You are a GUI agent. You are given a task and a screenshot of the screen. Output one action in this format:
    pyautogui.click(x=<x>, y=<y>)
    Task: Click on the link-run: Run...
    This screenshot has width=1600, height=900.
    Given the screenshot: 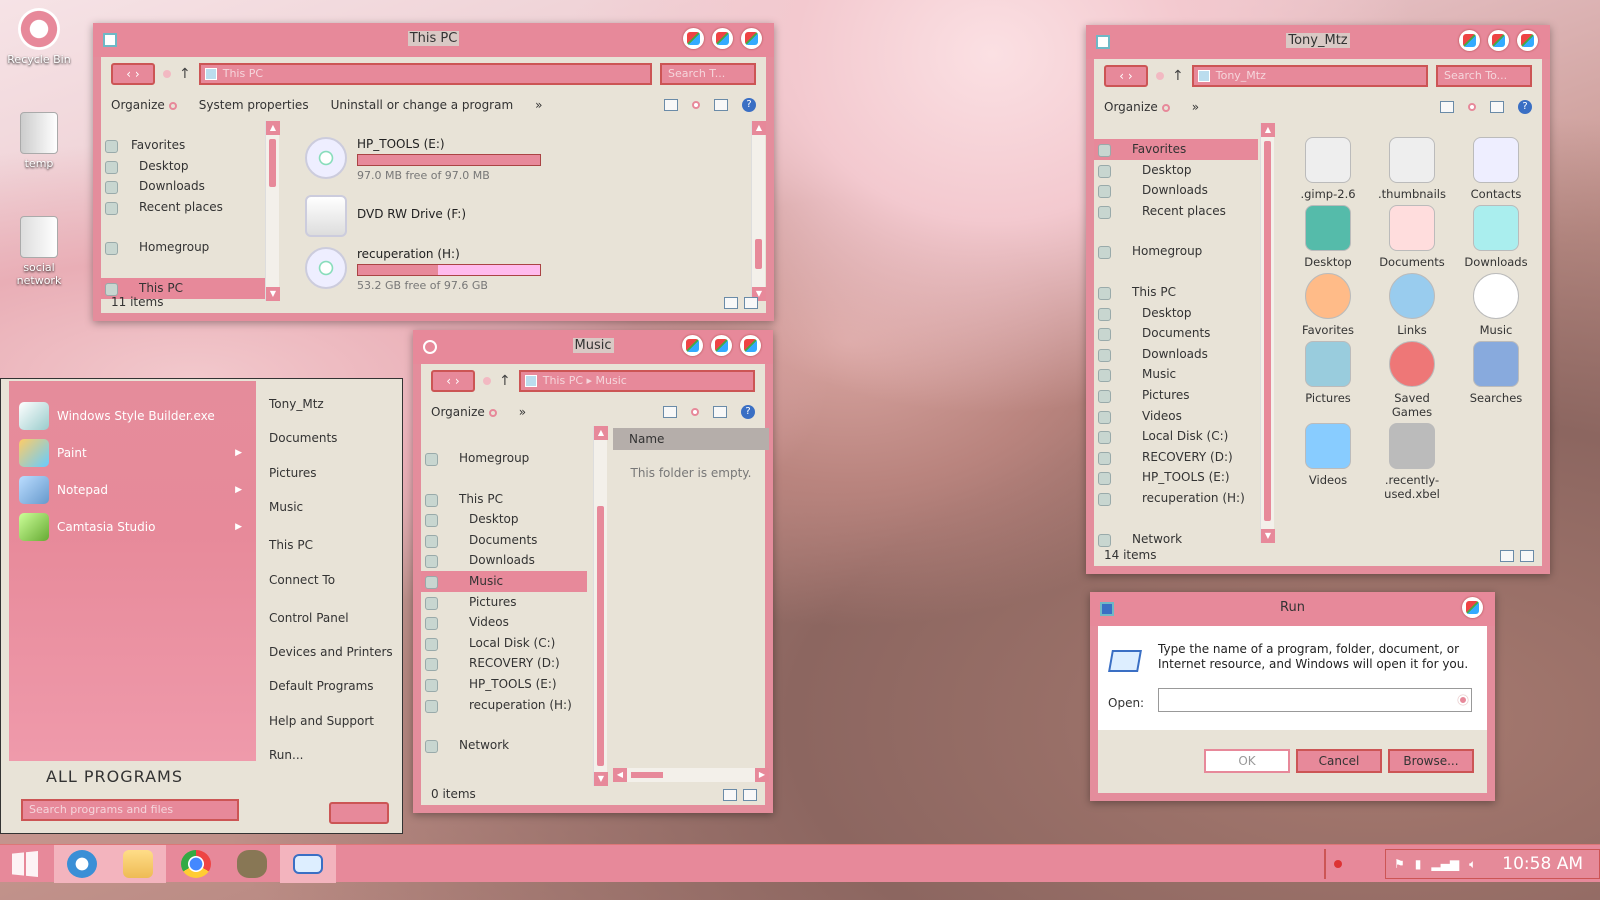 What is the action you would take?
    pyautogui.click(x=331, y=765)
    